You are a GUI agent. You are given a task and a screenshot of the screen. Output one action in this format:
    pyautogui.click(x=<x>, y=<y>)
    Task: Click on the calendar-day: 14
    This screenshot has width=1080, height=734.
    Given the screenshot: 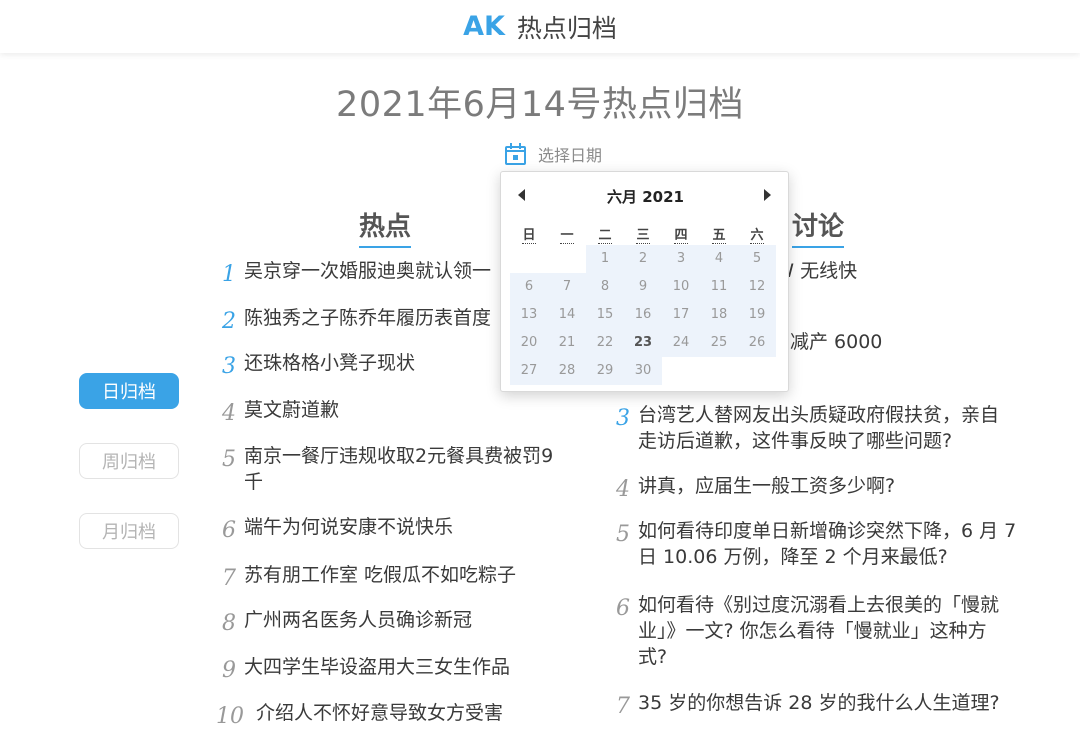 What is the action you would take?
    pyautogui.click(x=567, y=315)
    